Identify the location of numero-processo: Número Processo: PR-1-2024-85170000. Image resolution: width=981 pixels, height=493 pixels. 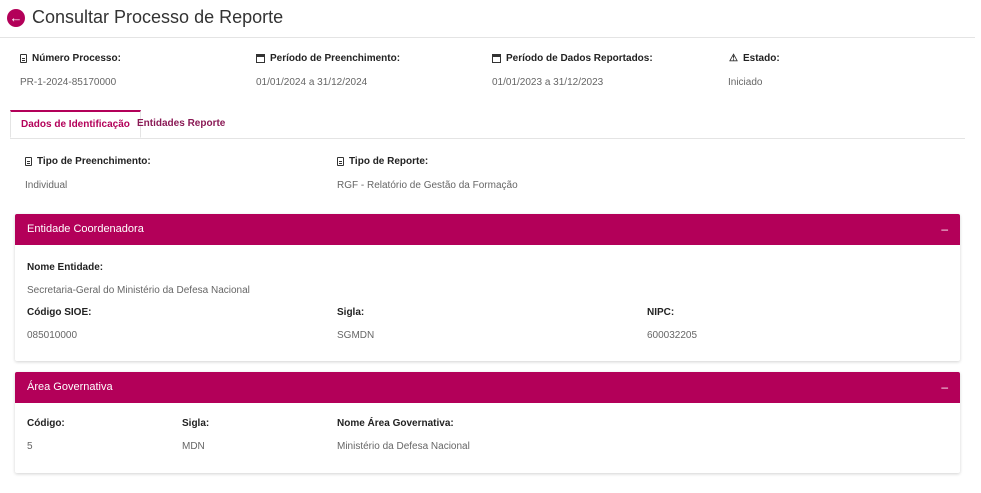
(70, 70).